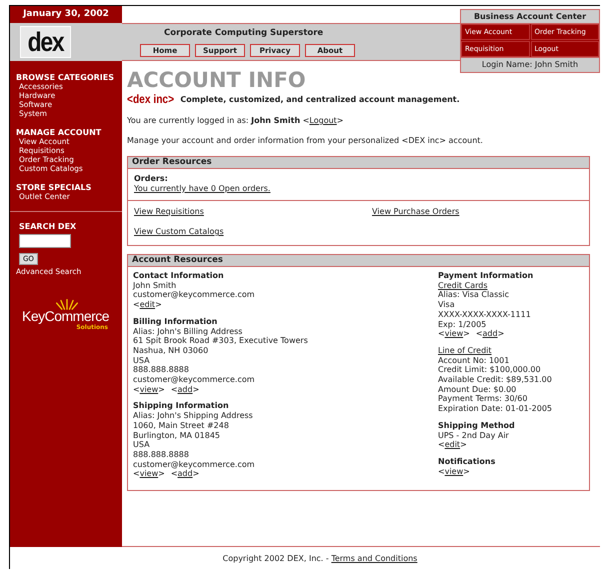  I want to click on copyright-text: Copyright 2002 DEX, Inc. - Terms and Conditions, so click(320, 558).